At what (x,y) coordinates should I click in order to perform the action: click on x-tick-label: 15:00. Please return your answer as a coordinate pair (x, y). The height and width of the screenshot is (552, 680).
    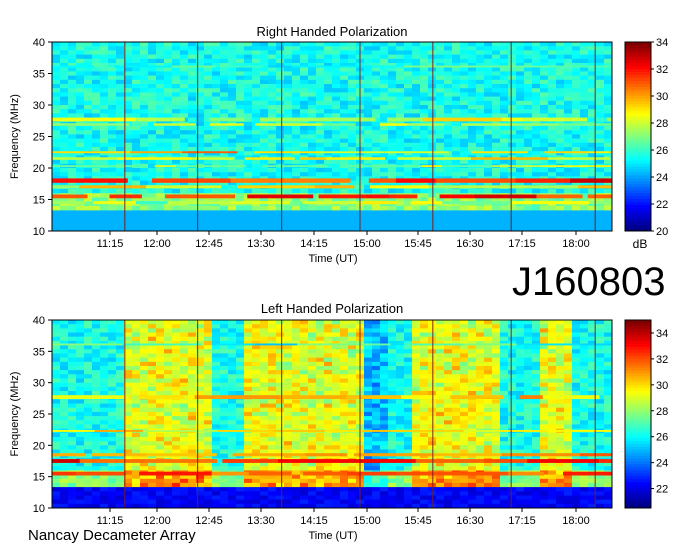
    Looking at the image, I should click on (367, 244).